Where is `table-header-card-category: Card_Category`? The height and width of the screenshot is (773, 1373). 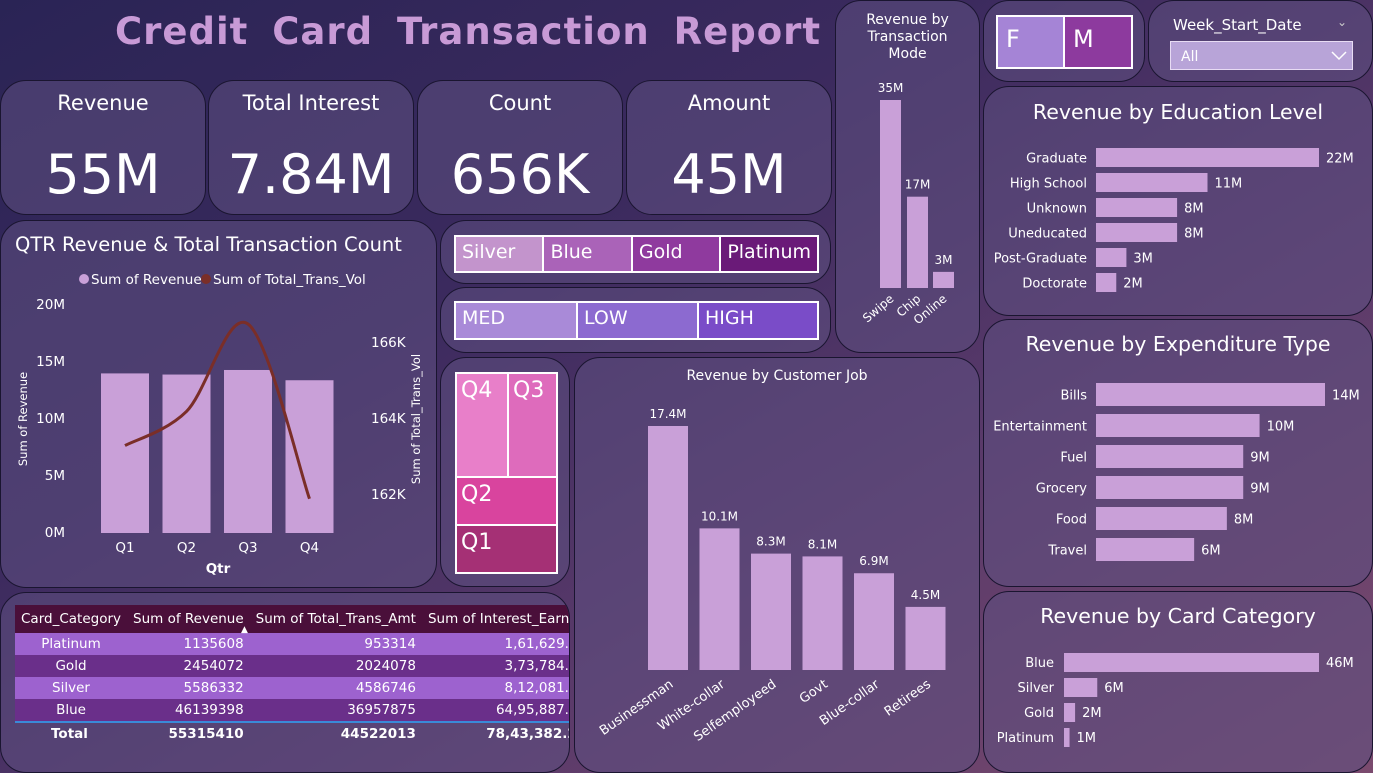 table-header-card-category: Card_Category is located at coordinates (71, 619).